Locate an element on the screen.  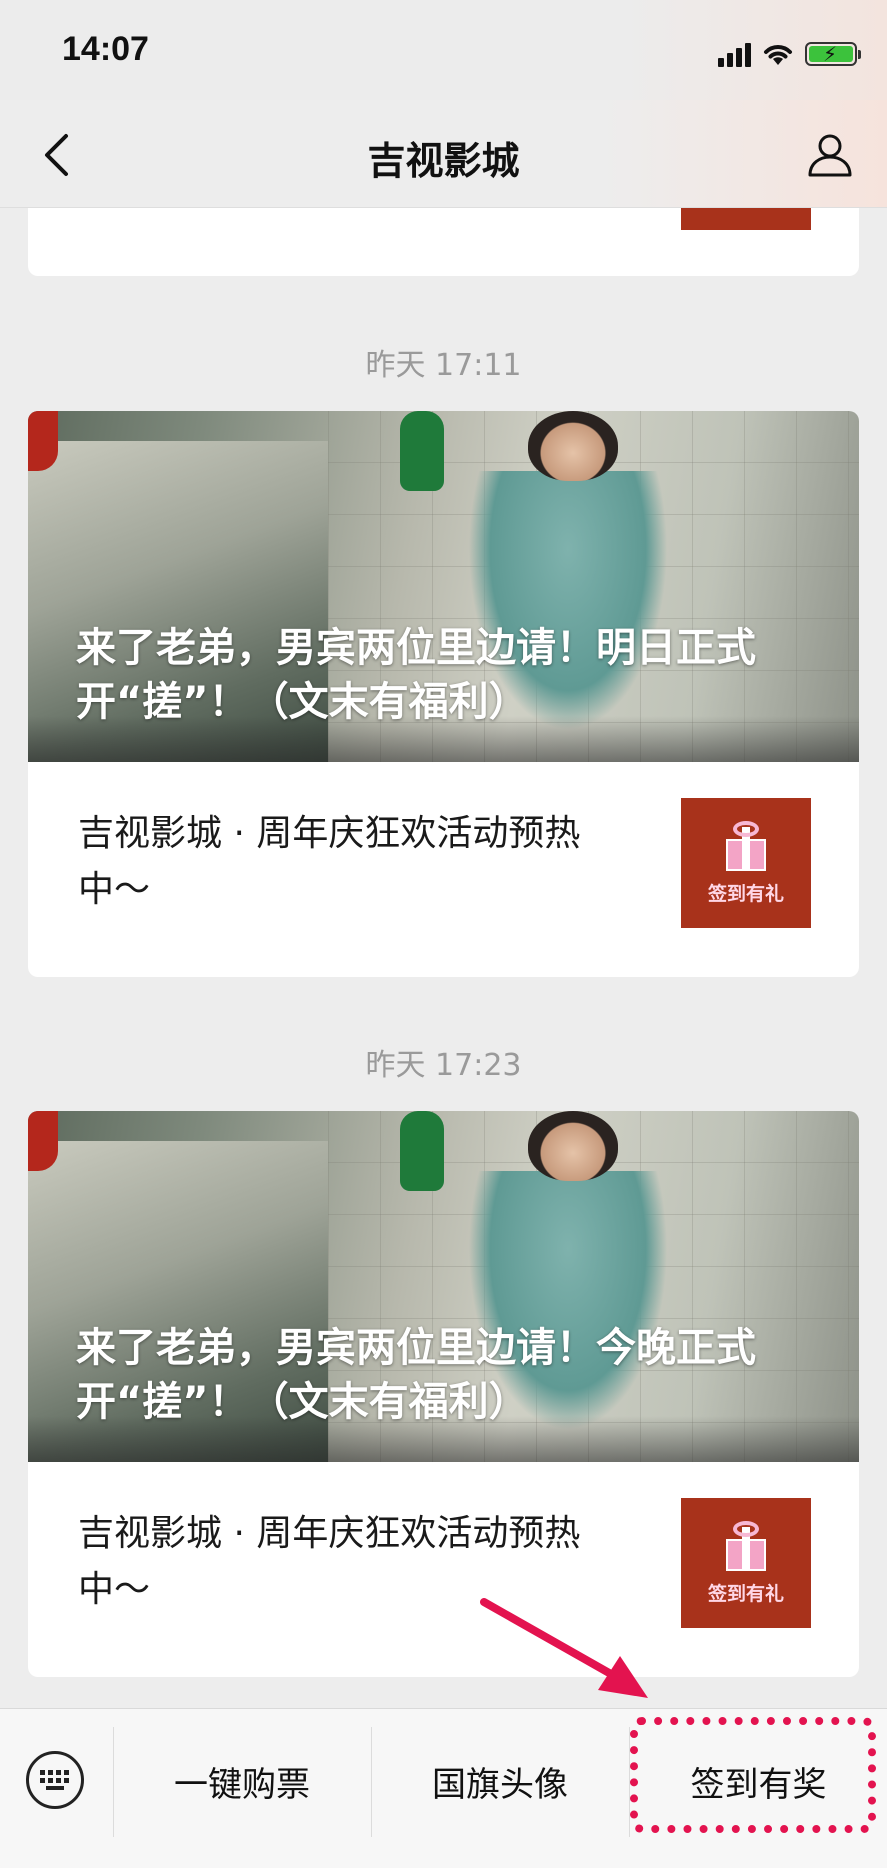
signal-icon is located at coordinates (734, 54).